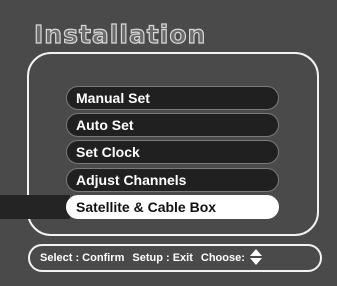 This screenshot has height=286, width=337. What do you see at coordinates (172, 98) in the screenshot?
I see `menu-item-manual-set: Manual Set` at bounding box center [172, 98].